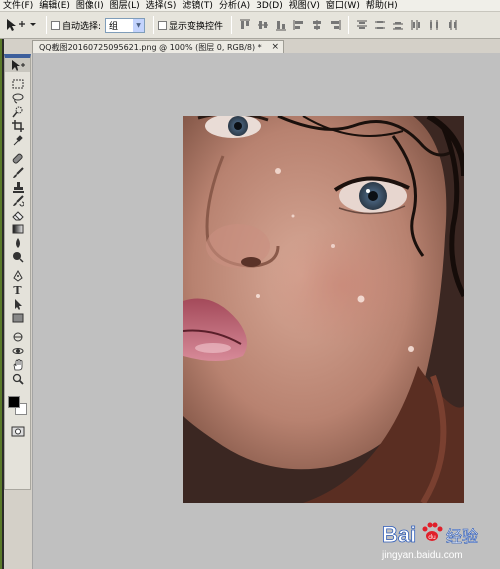  Describe the element at coordinates (380, 25) in the screenshot. I see `distribute-vcenter-icon` at that location.